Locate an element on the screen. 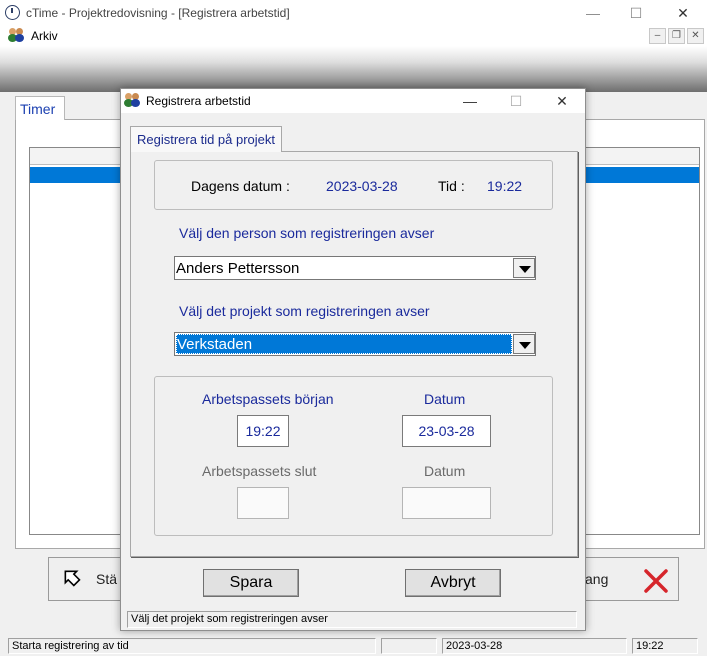 Image resolution: width=707 pixels, height=656 pixels. dialog-maximize-button: ☐ is located at coordinates (516, 101).